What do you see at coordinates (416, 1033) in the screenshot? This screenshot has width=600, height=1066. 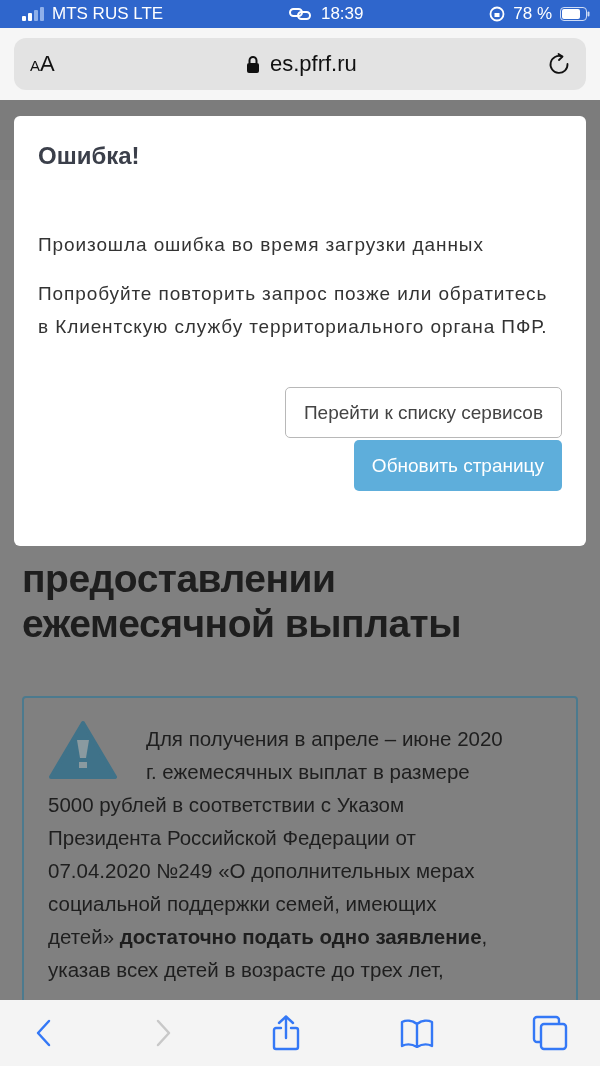 I see `bookmarks-icon` at bounding box center [416, 1033].